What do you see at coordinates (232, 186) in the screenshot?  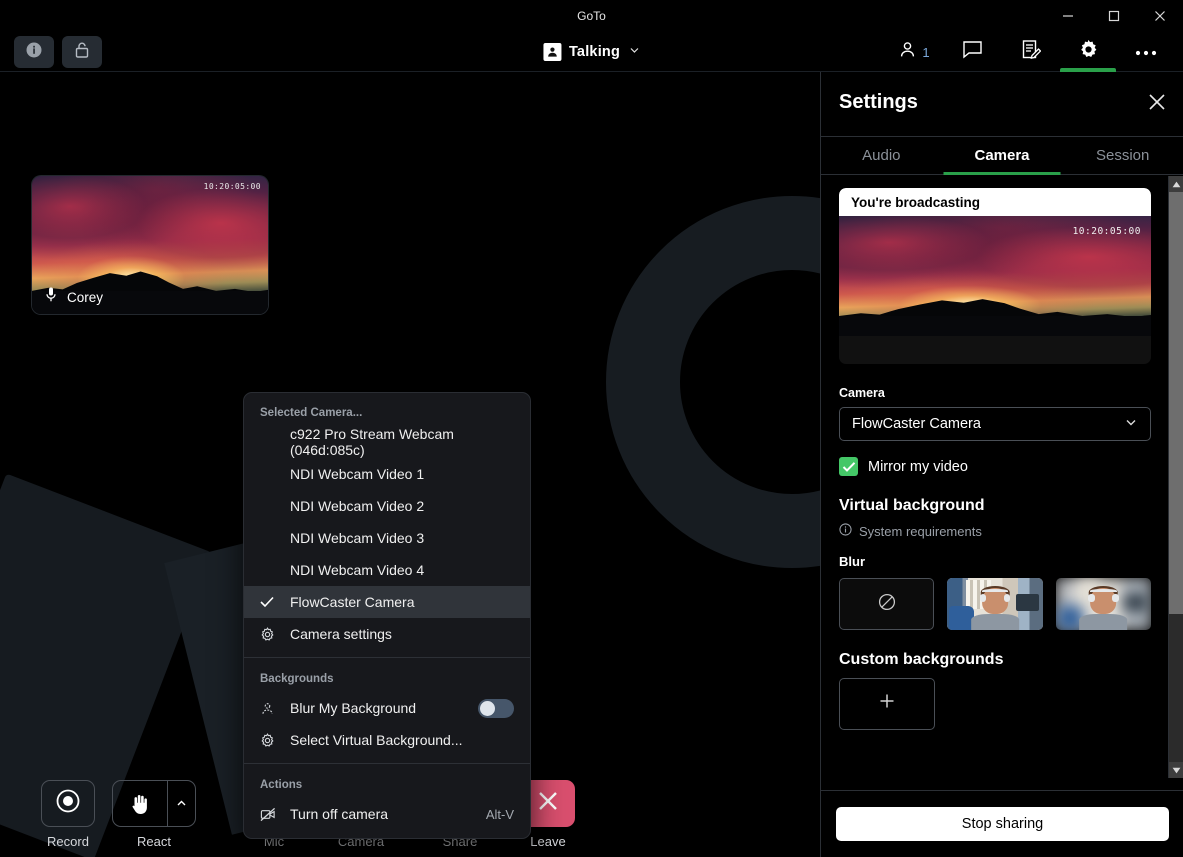 I see `participant-timecode: 10:20:05:00` at bounding box center [232, 186].